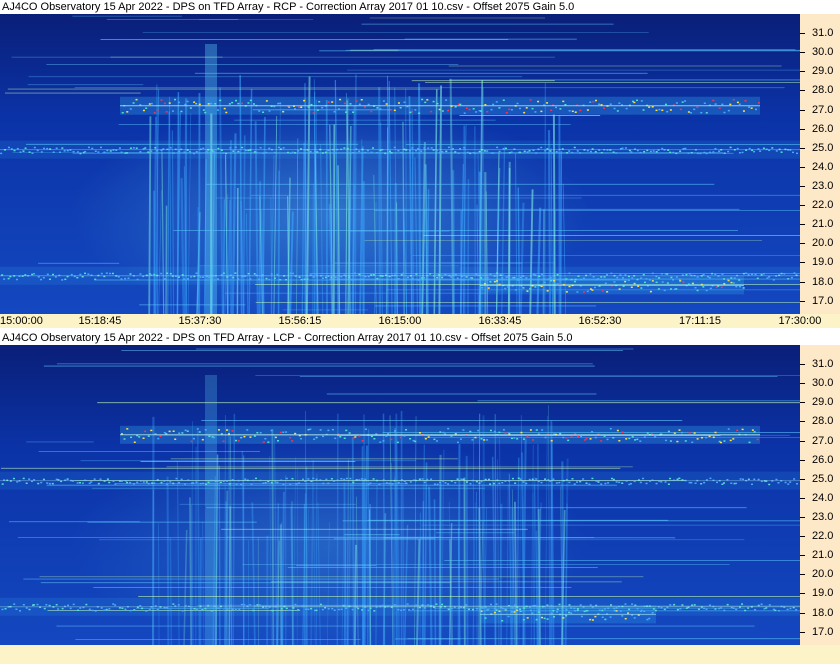  What do you see at coordinates (823, 52) in the screenshot?
I see `y-tick-label: 30.0` at bounding box center [823, 52].